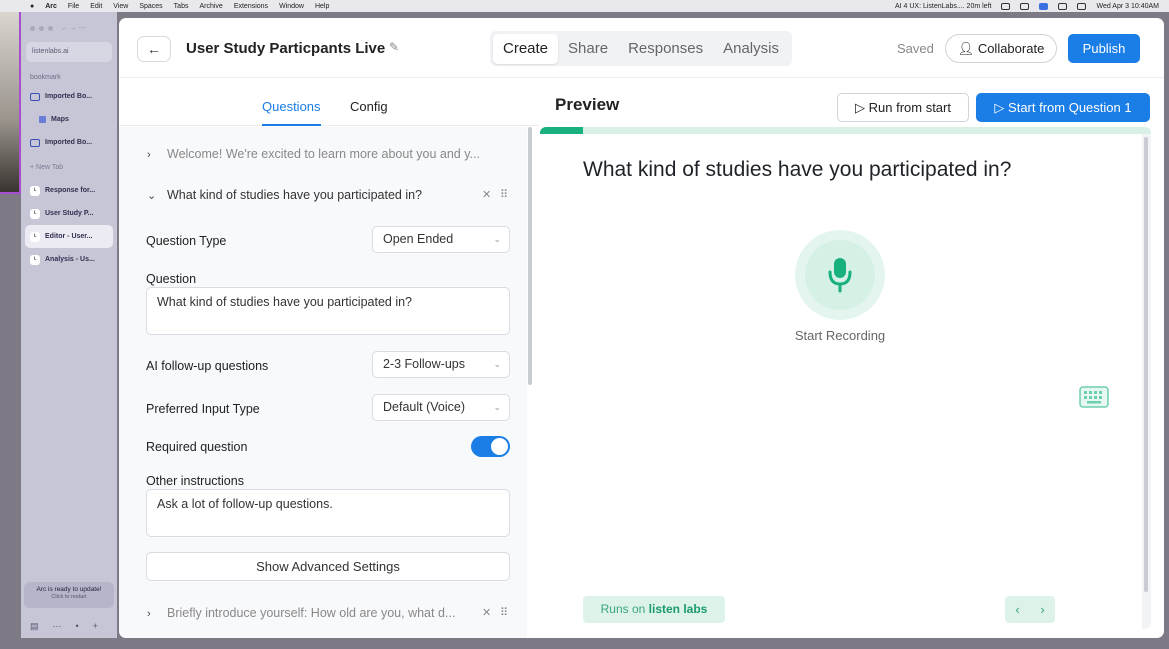  Describe the element at coordinates (71, 28) in the screenshot. I see `nav-arrows-icon: ← → ⋯` at that location.